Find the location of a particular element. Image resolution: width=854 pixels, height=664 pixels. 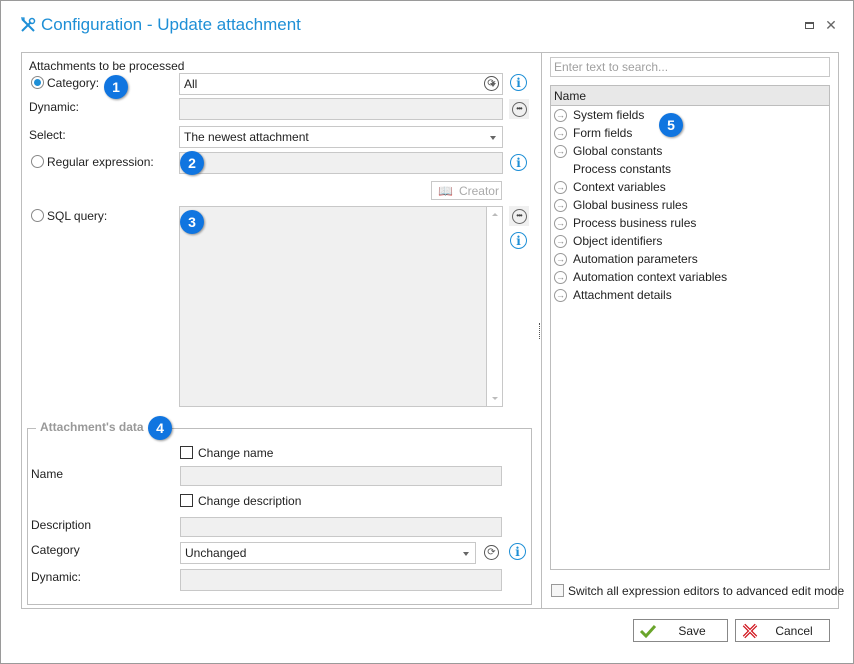

sql-scrollbar is located at coordinates (494, 306).